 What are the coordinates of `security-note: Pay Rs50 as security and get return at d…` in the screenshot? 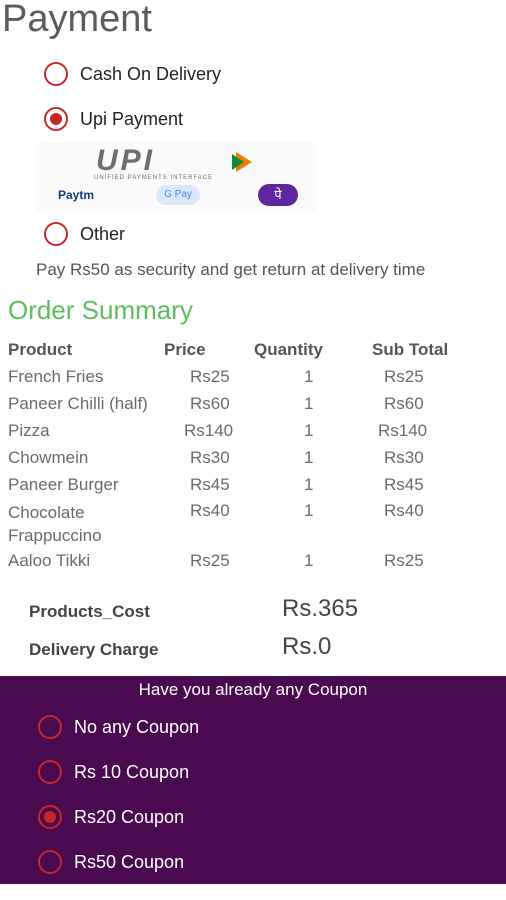 It's located at (231, 269).